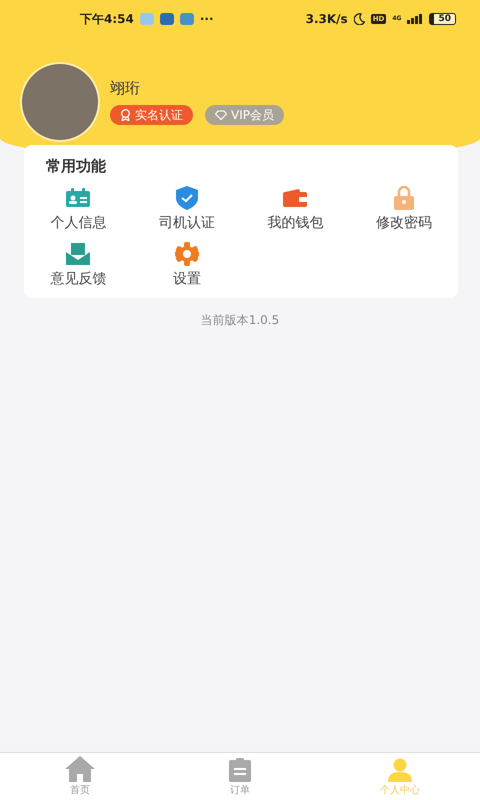 The height and width of the screenshot is (800, 480). What do you see at coordinates (295, 198) in the screenshot?
I see `wallet-icon` at bounding box center [295, 198].